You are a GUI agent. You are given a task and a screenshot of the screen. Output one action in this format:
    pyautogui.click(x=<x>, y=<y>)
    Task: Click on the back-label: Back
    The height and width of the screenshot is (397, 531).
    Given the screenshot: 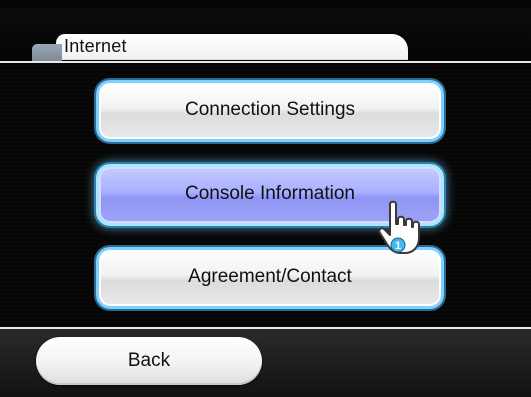 What is the action you would take?
    pyautogui.click(x=149, y=360)
    